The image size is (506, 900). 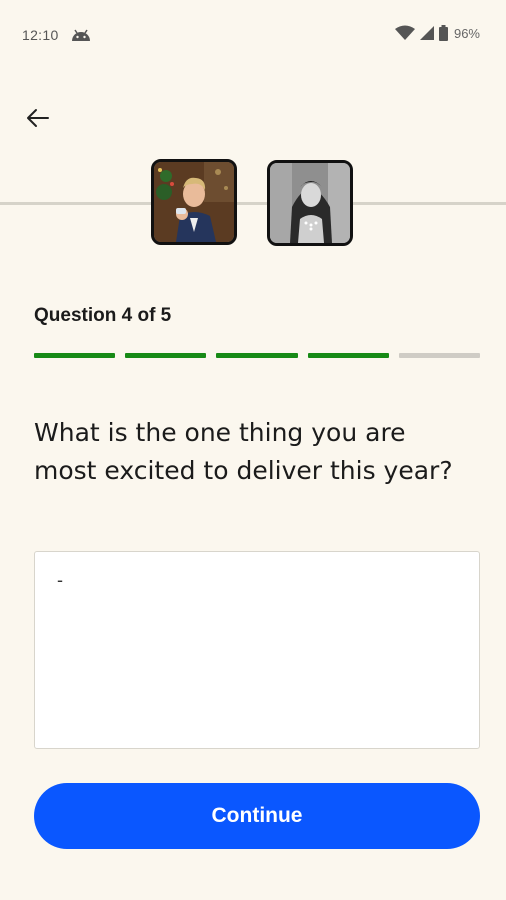 I want to click on back-button, so click(x=38, y=118).